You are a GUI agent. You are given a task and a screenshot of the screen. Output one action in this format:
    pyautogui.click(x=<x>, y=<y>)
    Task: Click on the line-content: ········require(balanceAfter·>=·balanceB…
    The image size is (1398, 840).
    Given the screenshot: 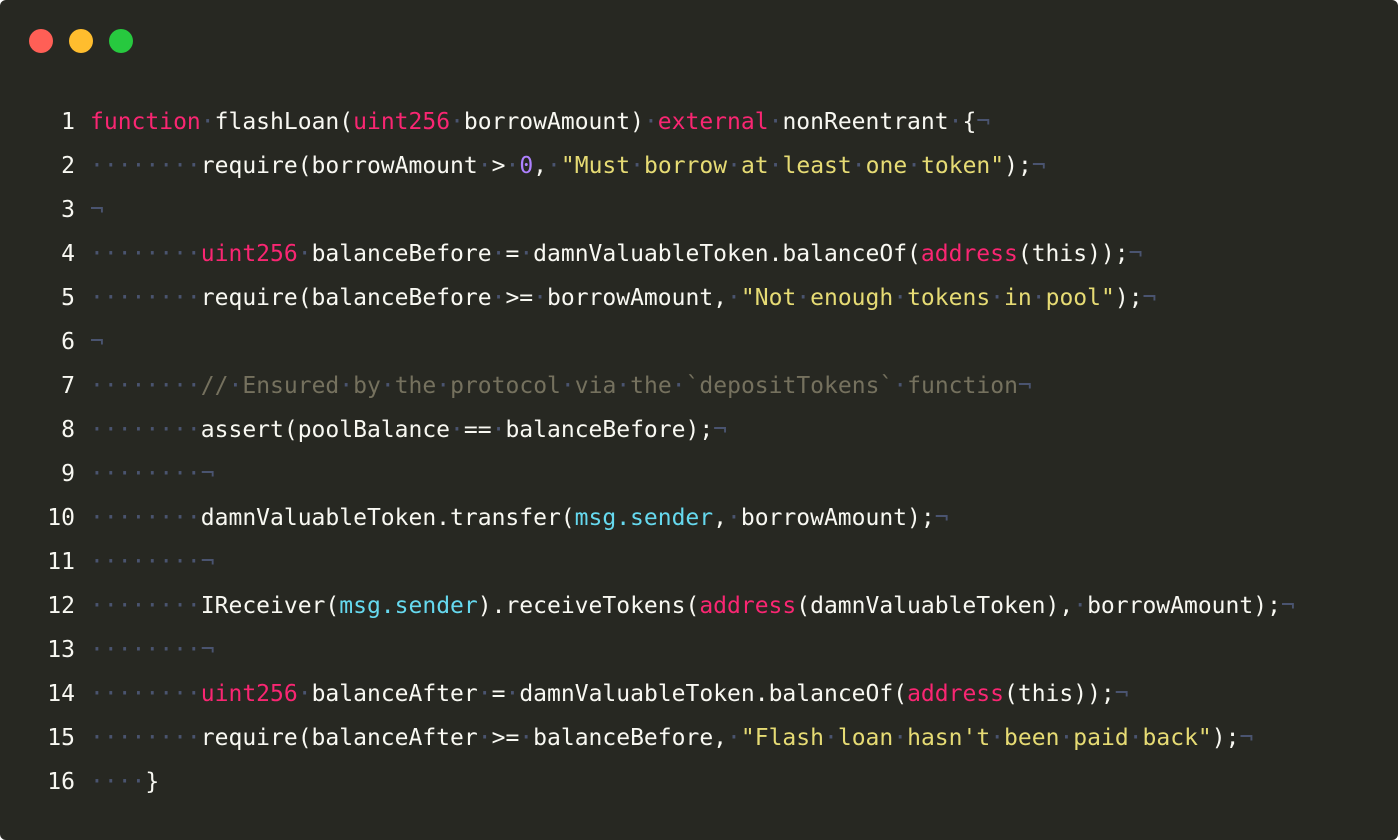 What is the action you would take?
    pyautogui.click(x=671, y=738)
    